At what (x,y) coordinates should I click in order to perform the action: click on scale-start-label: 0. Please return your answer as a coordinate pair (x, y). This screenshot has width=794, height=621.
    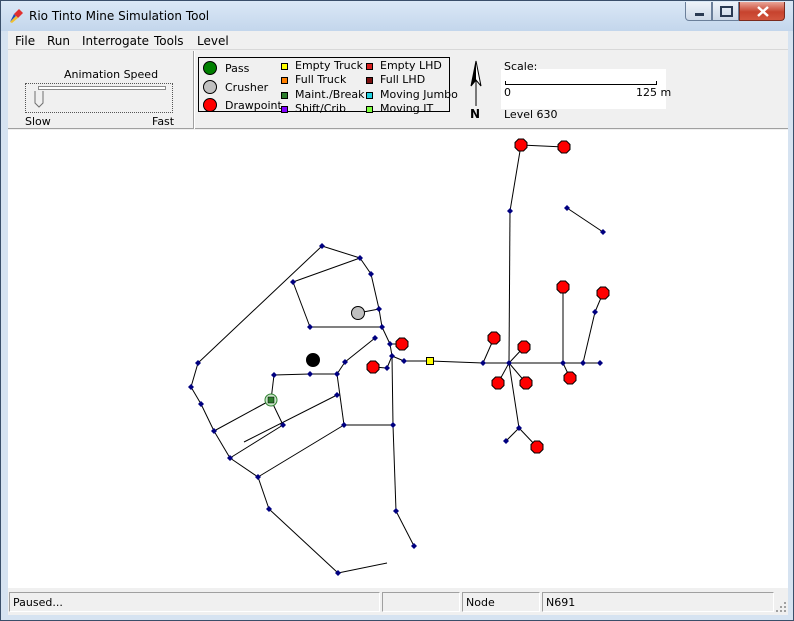
    Looking at the image, I should click on (507, 92).